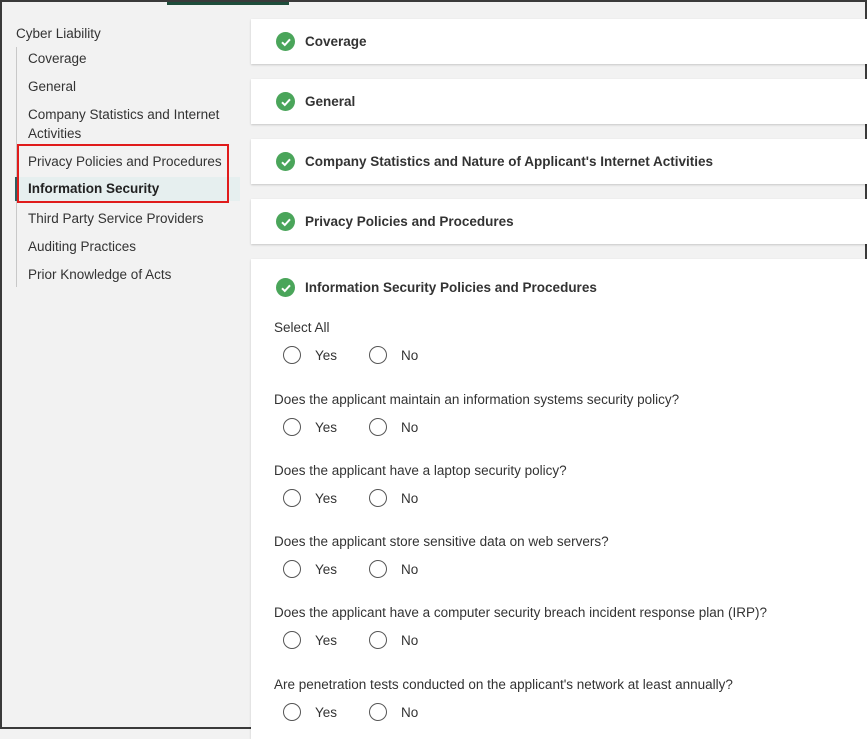  I want to click on sidebar-item-auditing: Auditing Practices, so click(128, 246).